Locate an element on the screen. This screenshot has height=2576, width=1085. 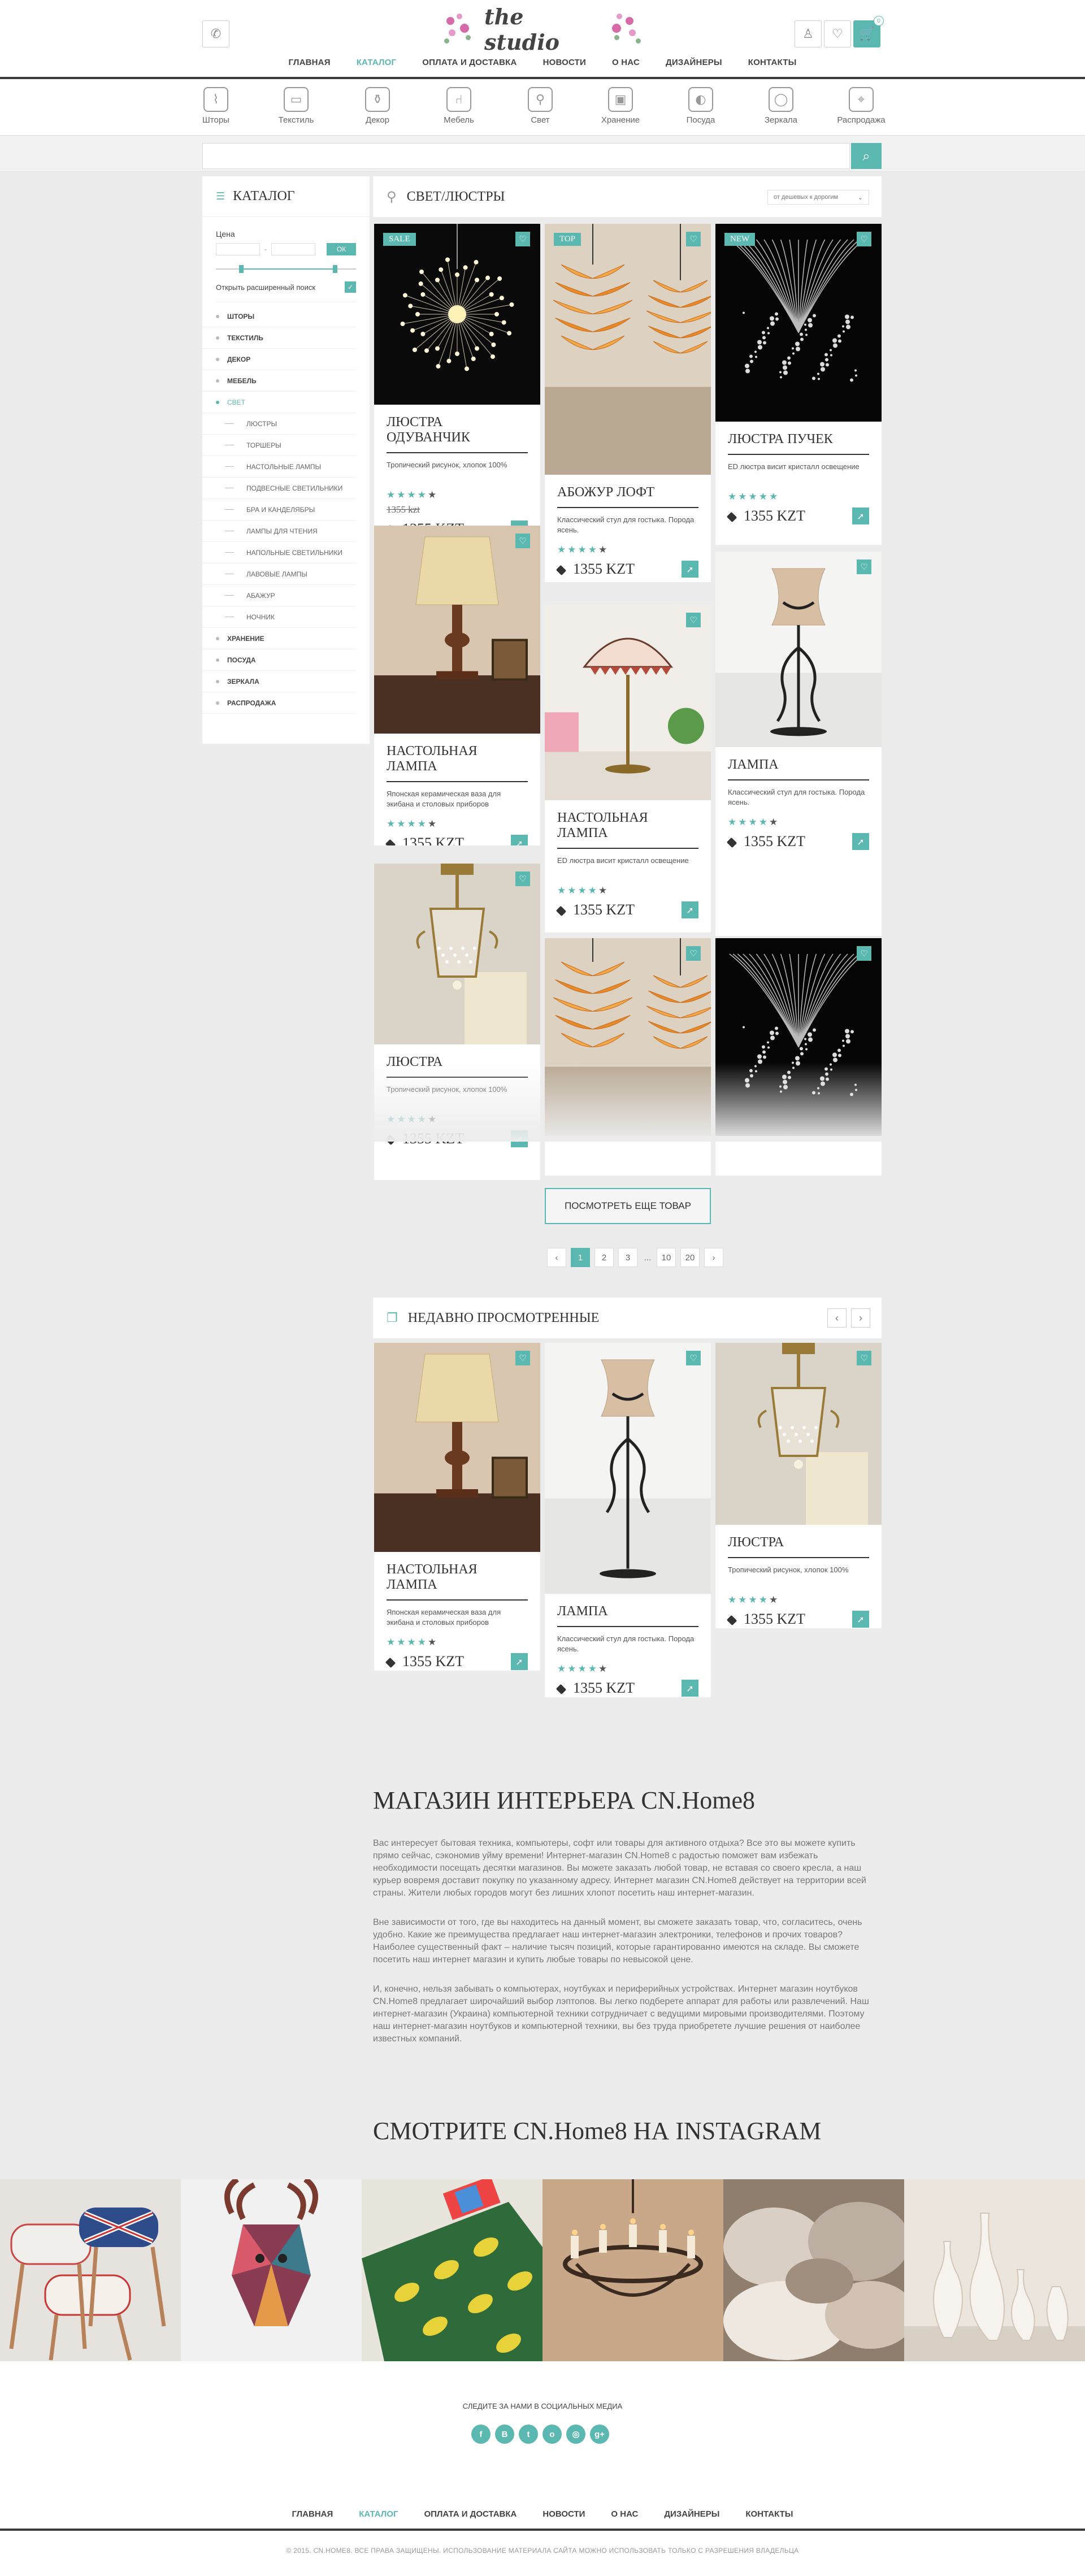
page-button: 10 is located at coordinates (666, 1257).